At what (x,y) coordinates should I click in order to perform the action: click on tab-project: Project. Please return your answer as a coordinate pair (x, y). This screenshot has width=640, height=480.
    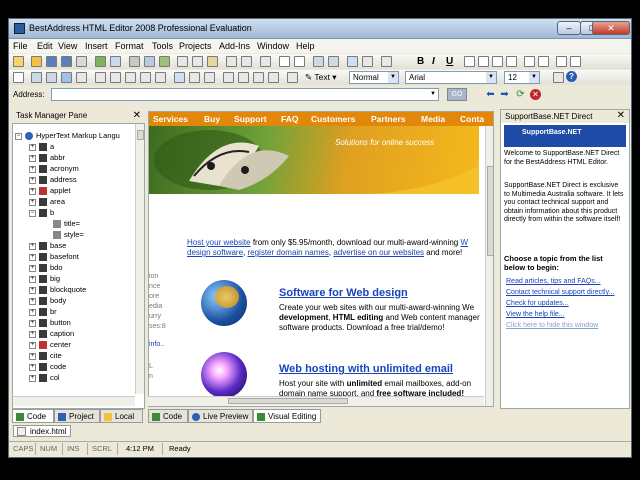
    Looking at the image, I should click on (77, 416).